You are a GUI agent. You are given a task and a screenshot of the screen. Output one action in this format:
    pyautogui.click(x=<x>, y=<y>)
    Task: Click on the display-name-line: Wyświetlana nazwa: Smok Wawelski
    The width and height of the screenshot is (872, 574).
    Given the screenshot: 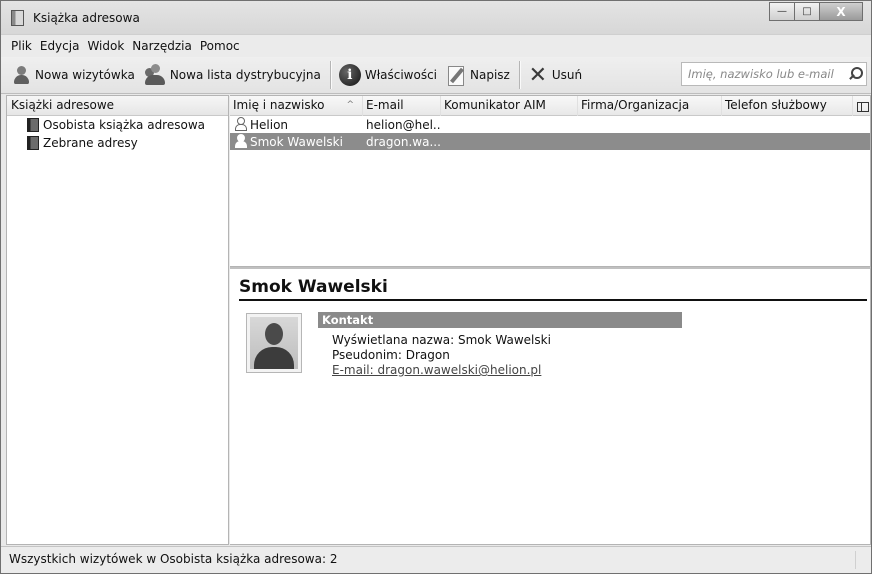 What is the action you would take?
    pyautogui.click(x=441, y=340)
    